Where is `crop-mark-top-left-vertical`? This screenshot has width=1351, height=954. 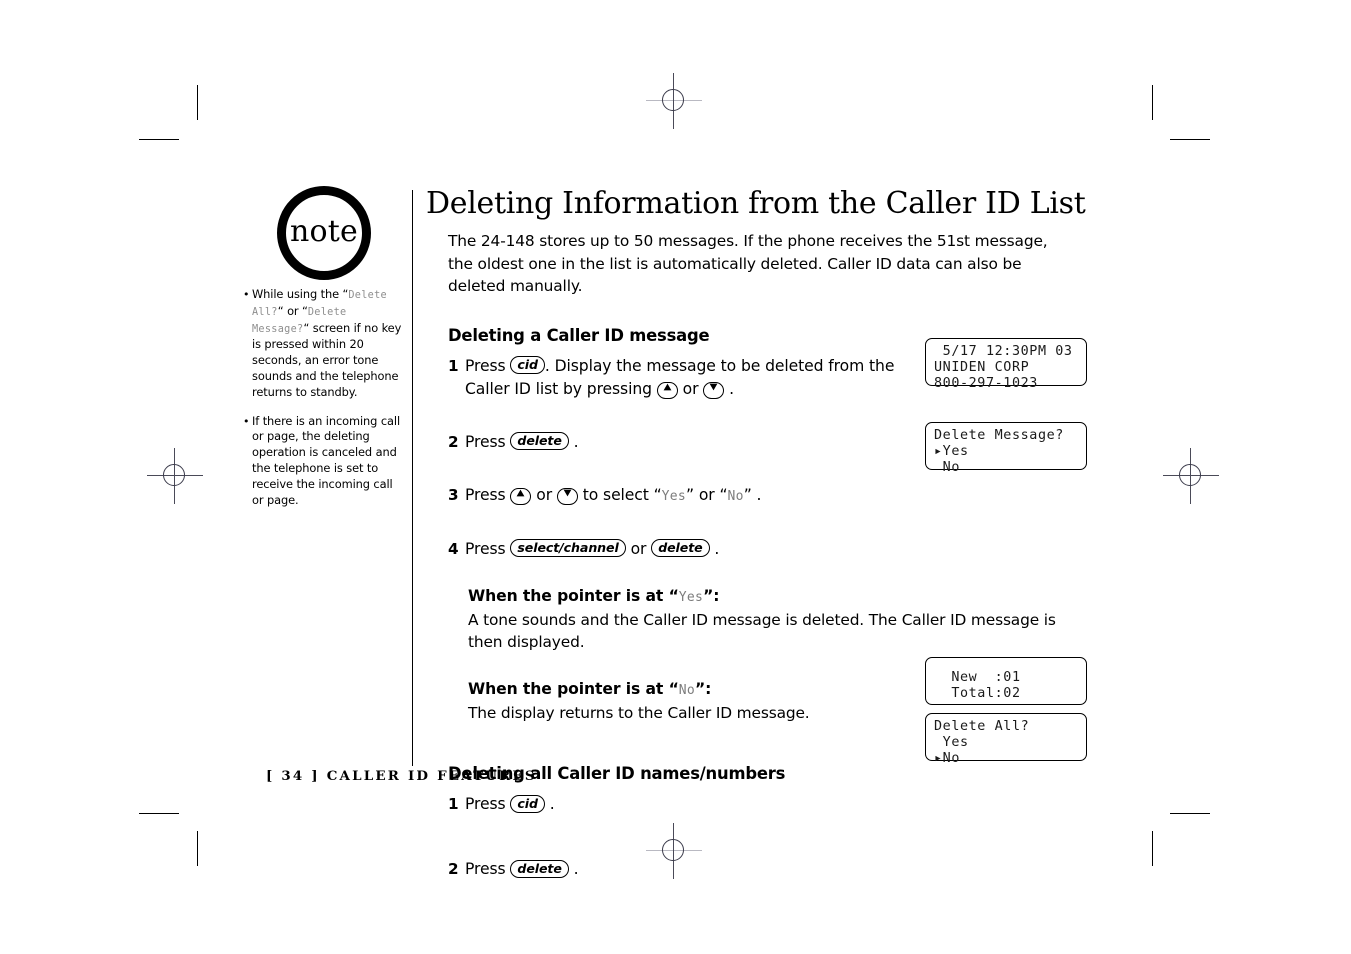 crop-mark-top-left-vertical is located at coordinates (197, 102).